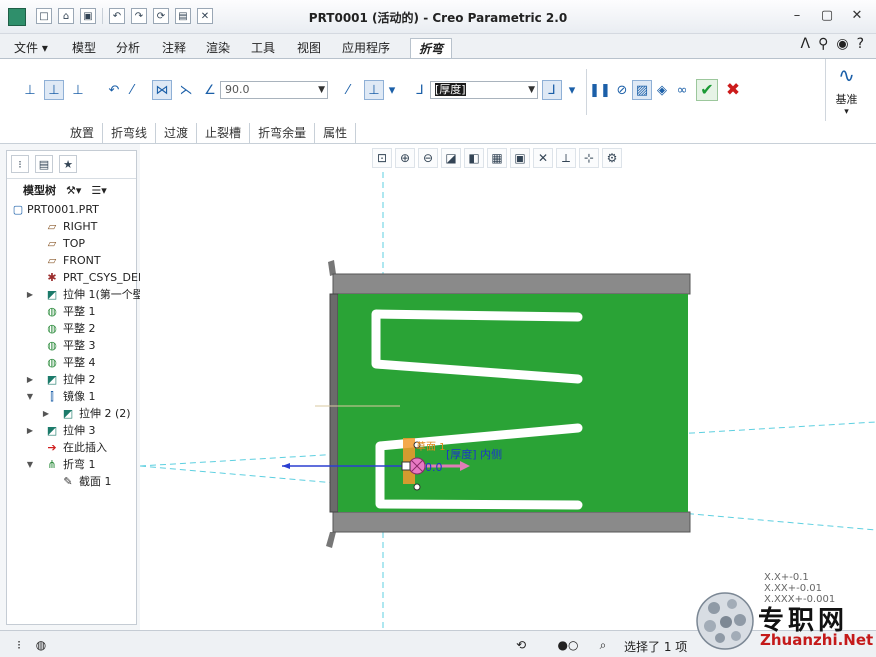 The image size is (876, 657). Describe the element at coordinates (511, 522) in the screenshot. I see `plate-bottom-flange` at that location.